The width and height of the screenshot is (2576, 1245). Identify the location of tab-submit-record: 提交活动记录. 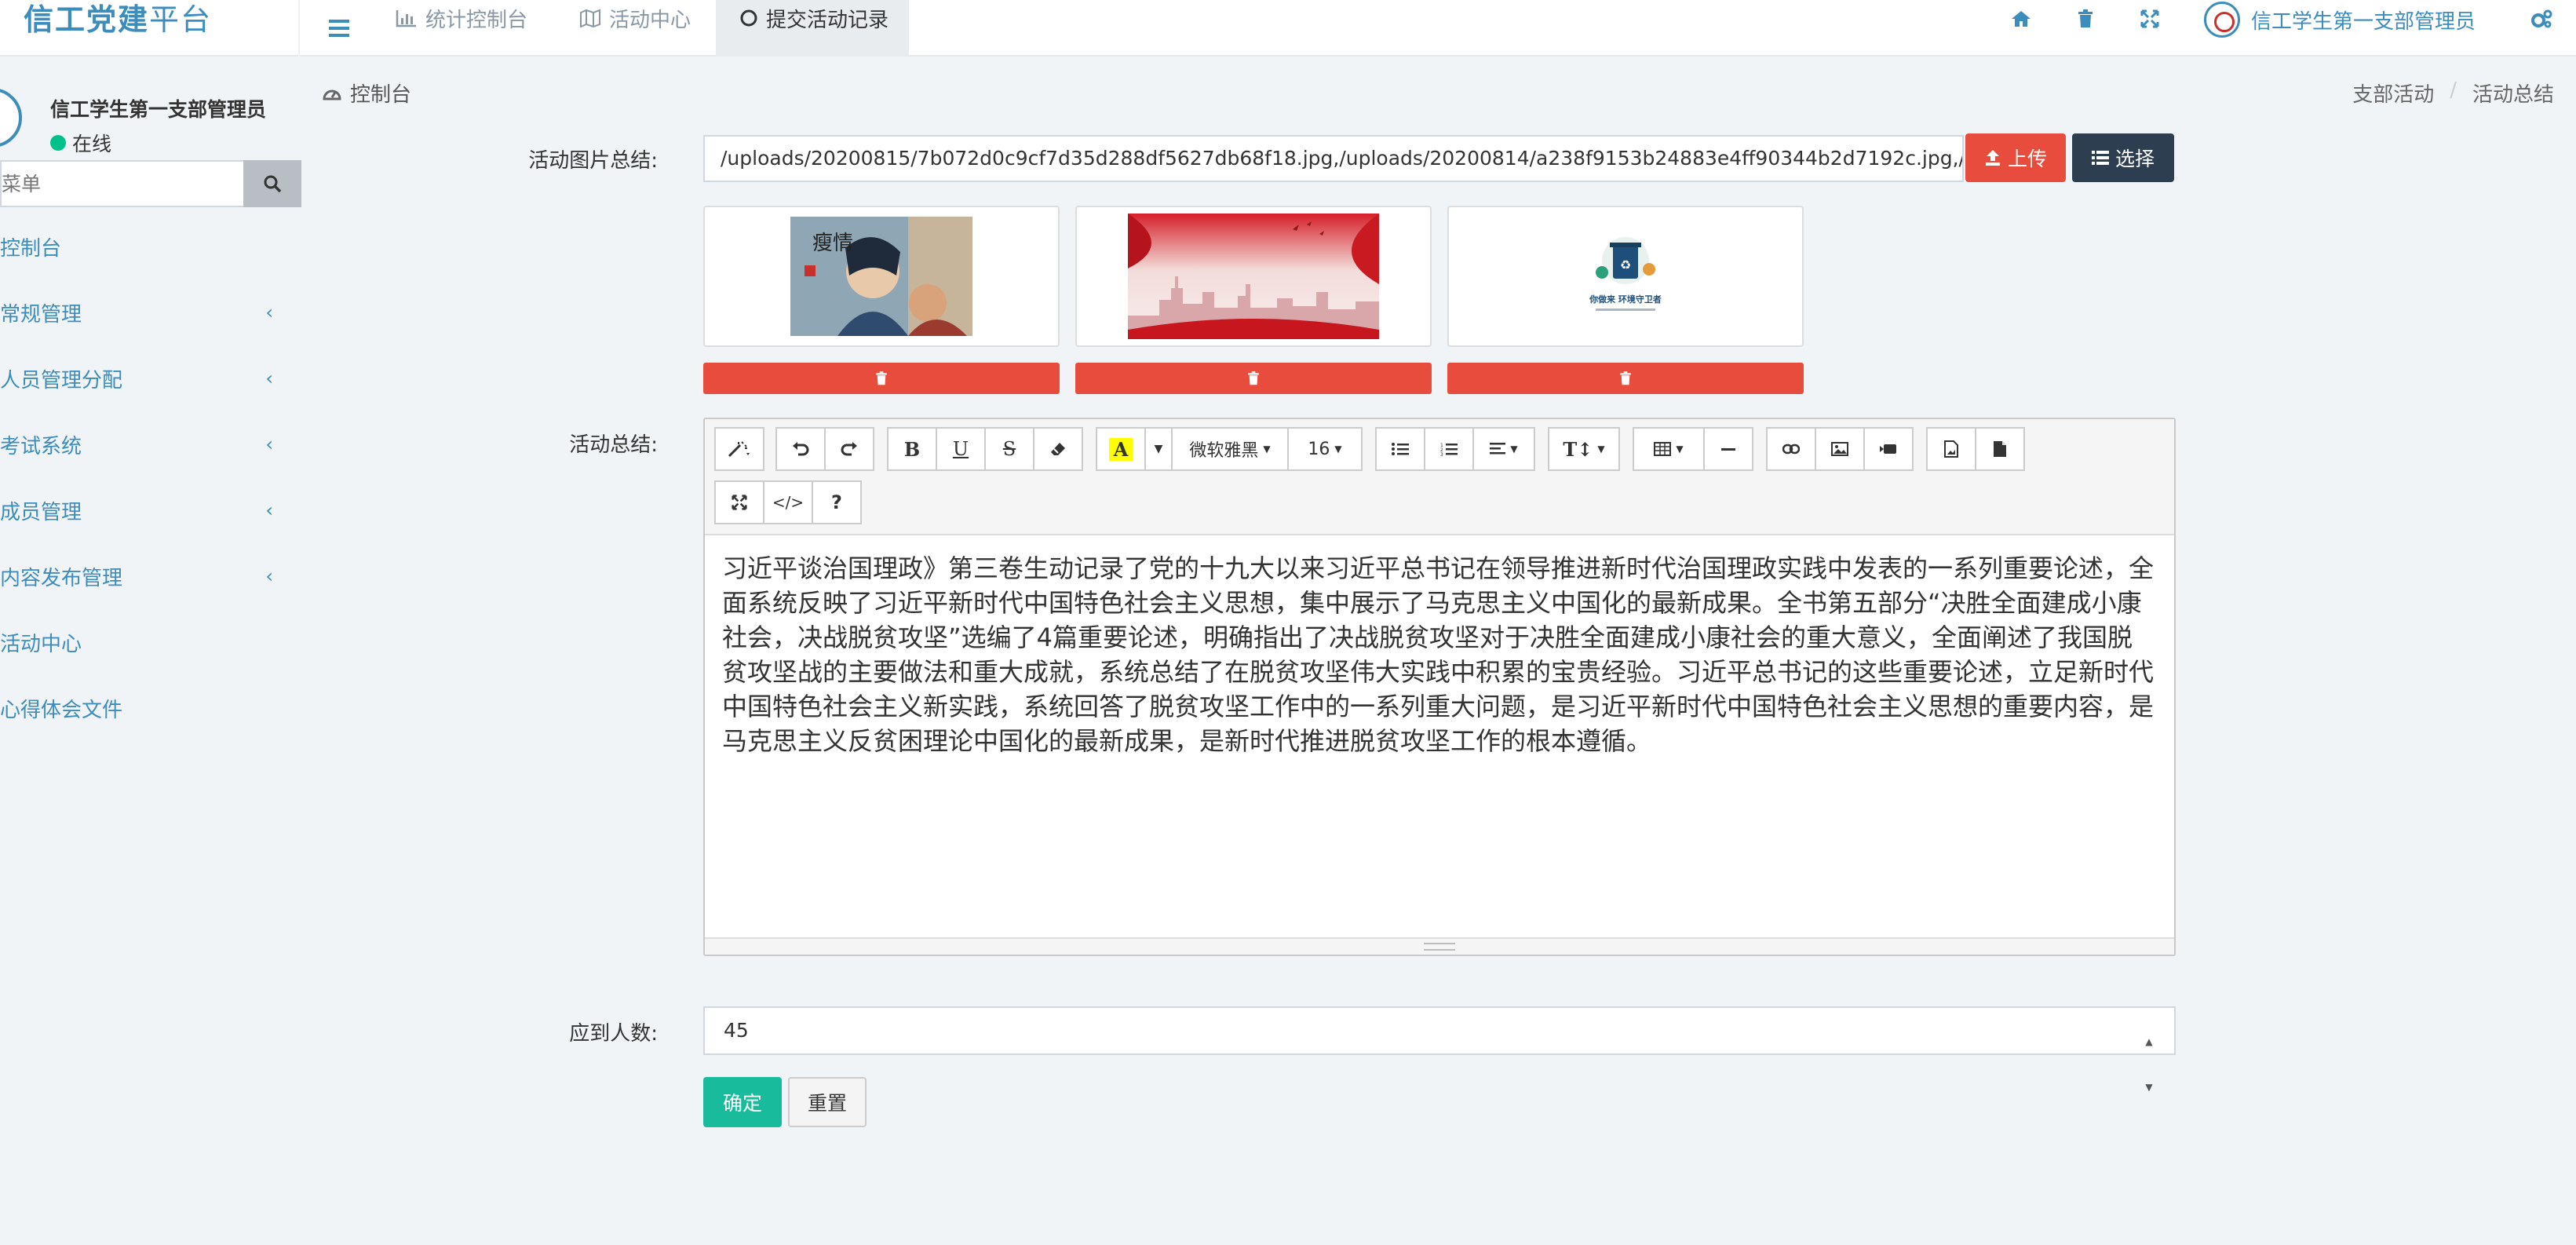
(813, 28).